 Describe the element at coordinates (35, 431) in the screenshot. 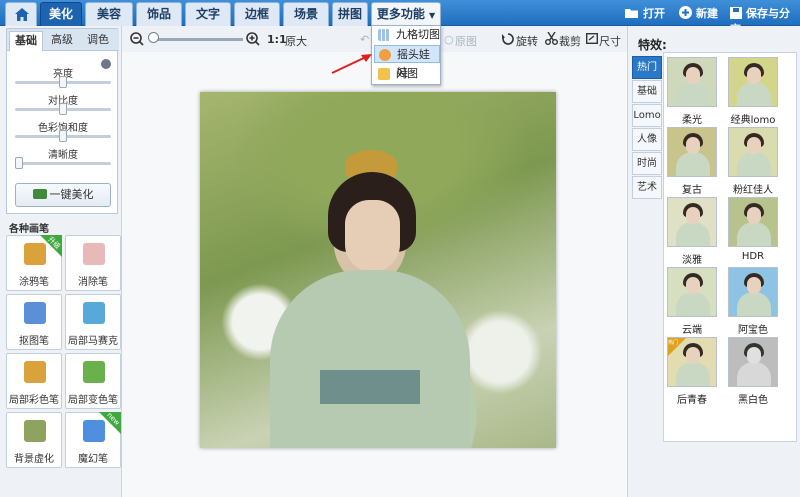

I see `blur-icon` at that location.